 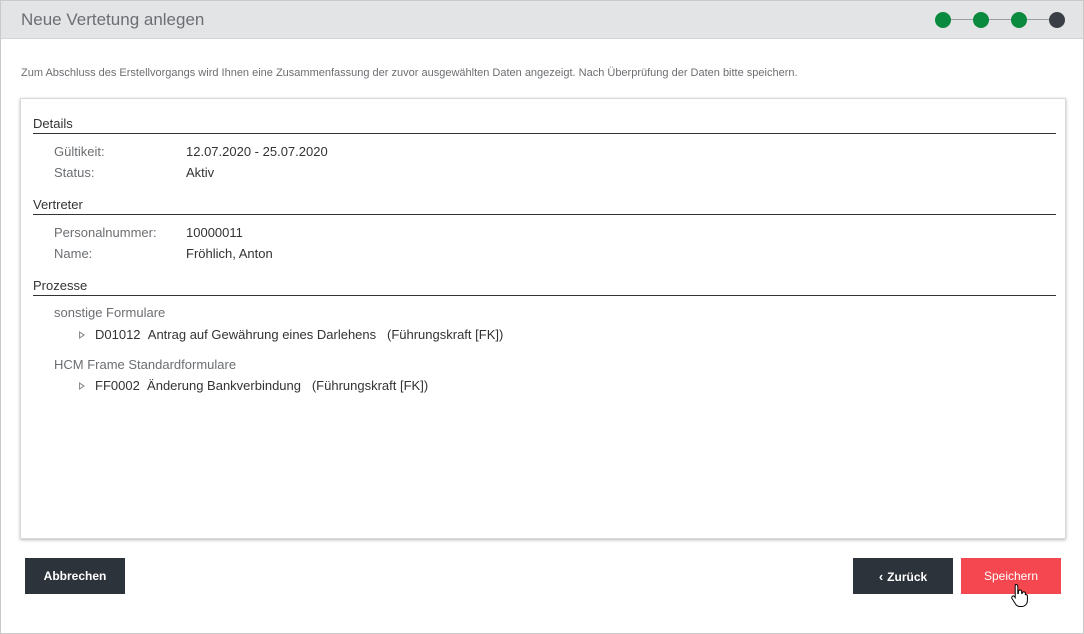 I want to click on dialog-header: Neue Vertetung anlegen, so click(x=542, y=20).